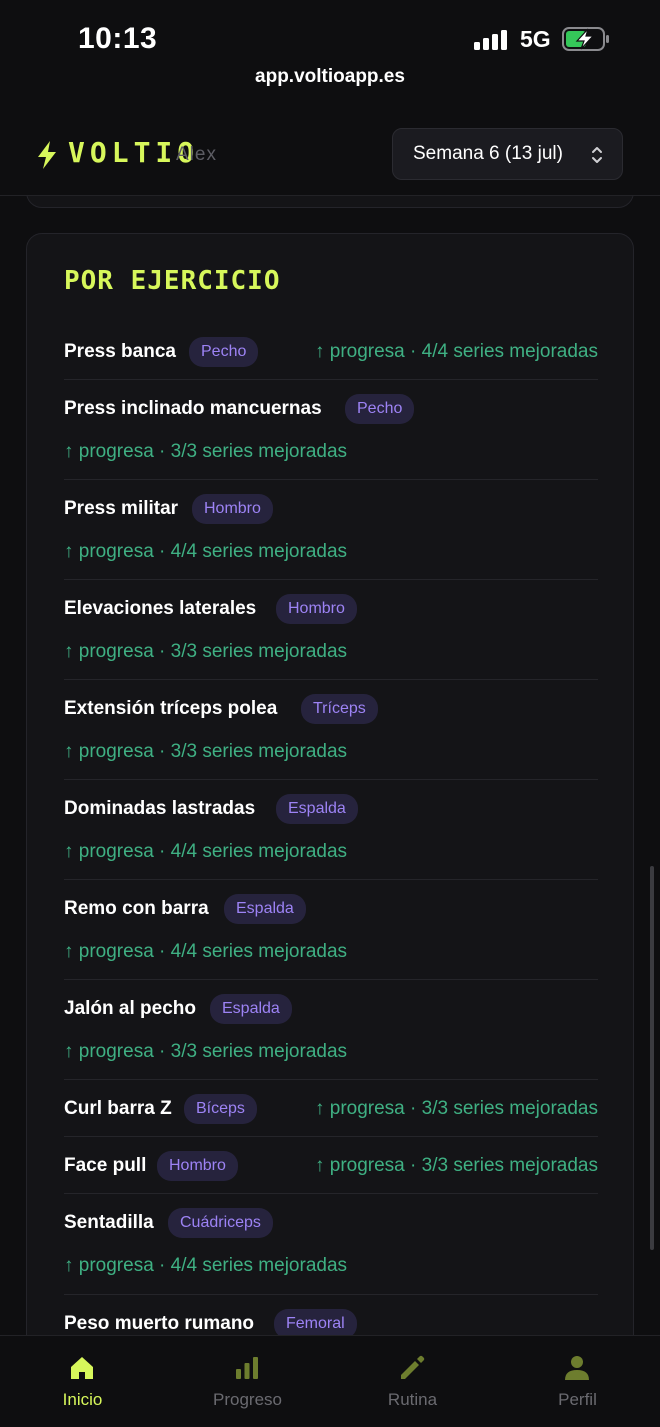 The width and height of the screenshot is (660, 1427). I want to click on exercise-name: Jalón al pecho, so click(130, 1008).